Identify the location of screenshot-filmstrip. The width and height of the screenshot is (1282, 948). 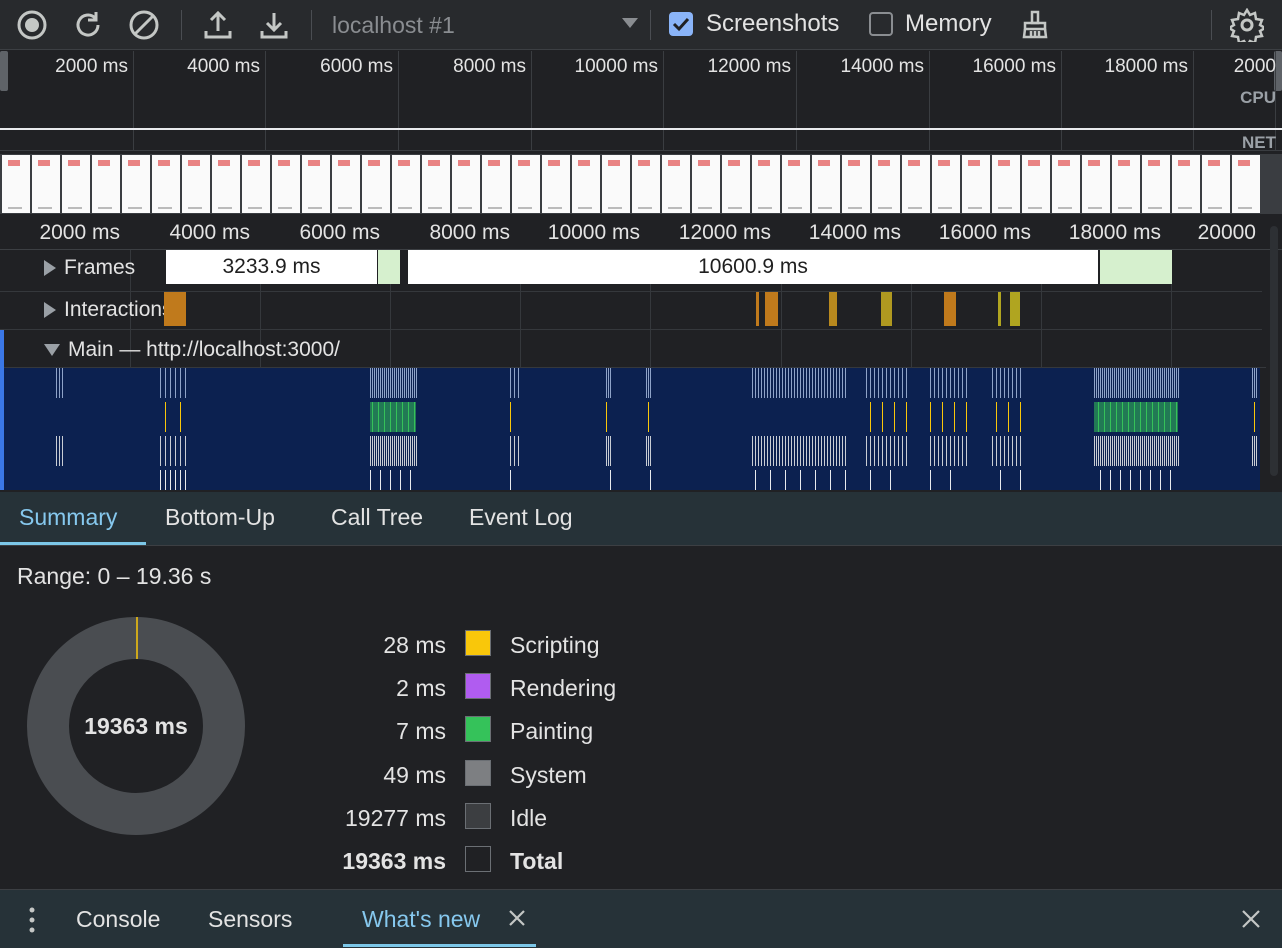
(641, 184).